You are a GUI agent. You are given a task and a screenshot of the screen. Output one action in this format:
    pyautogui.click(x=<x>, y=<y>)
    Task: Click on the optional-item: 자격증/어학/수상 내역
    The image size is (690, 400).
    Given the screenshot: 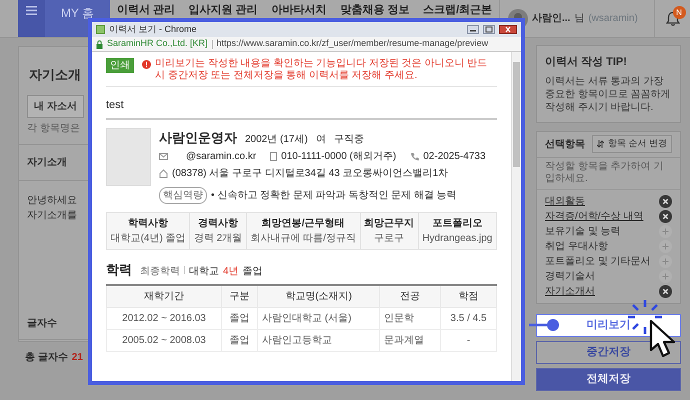 What is the action you would take?
    pyautogui.click(x=594, y=216)
    